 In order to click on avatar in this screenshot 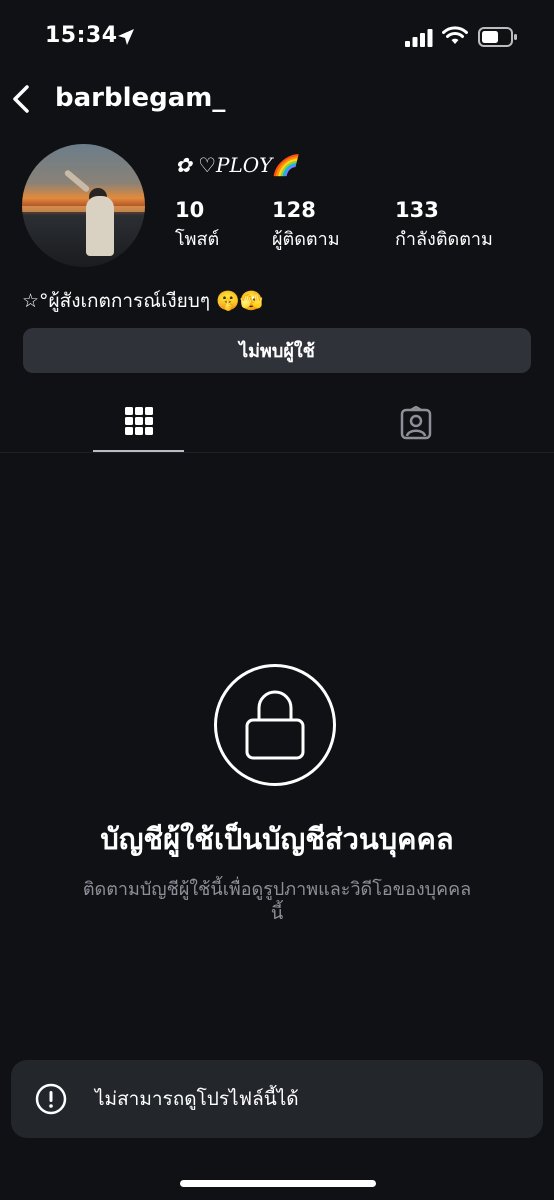, I will do `click(83, 205)`.